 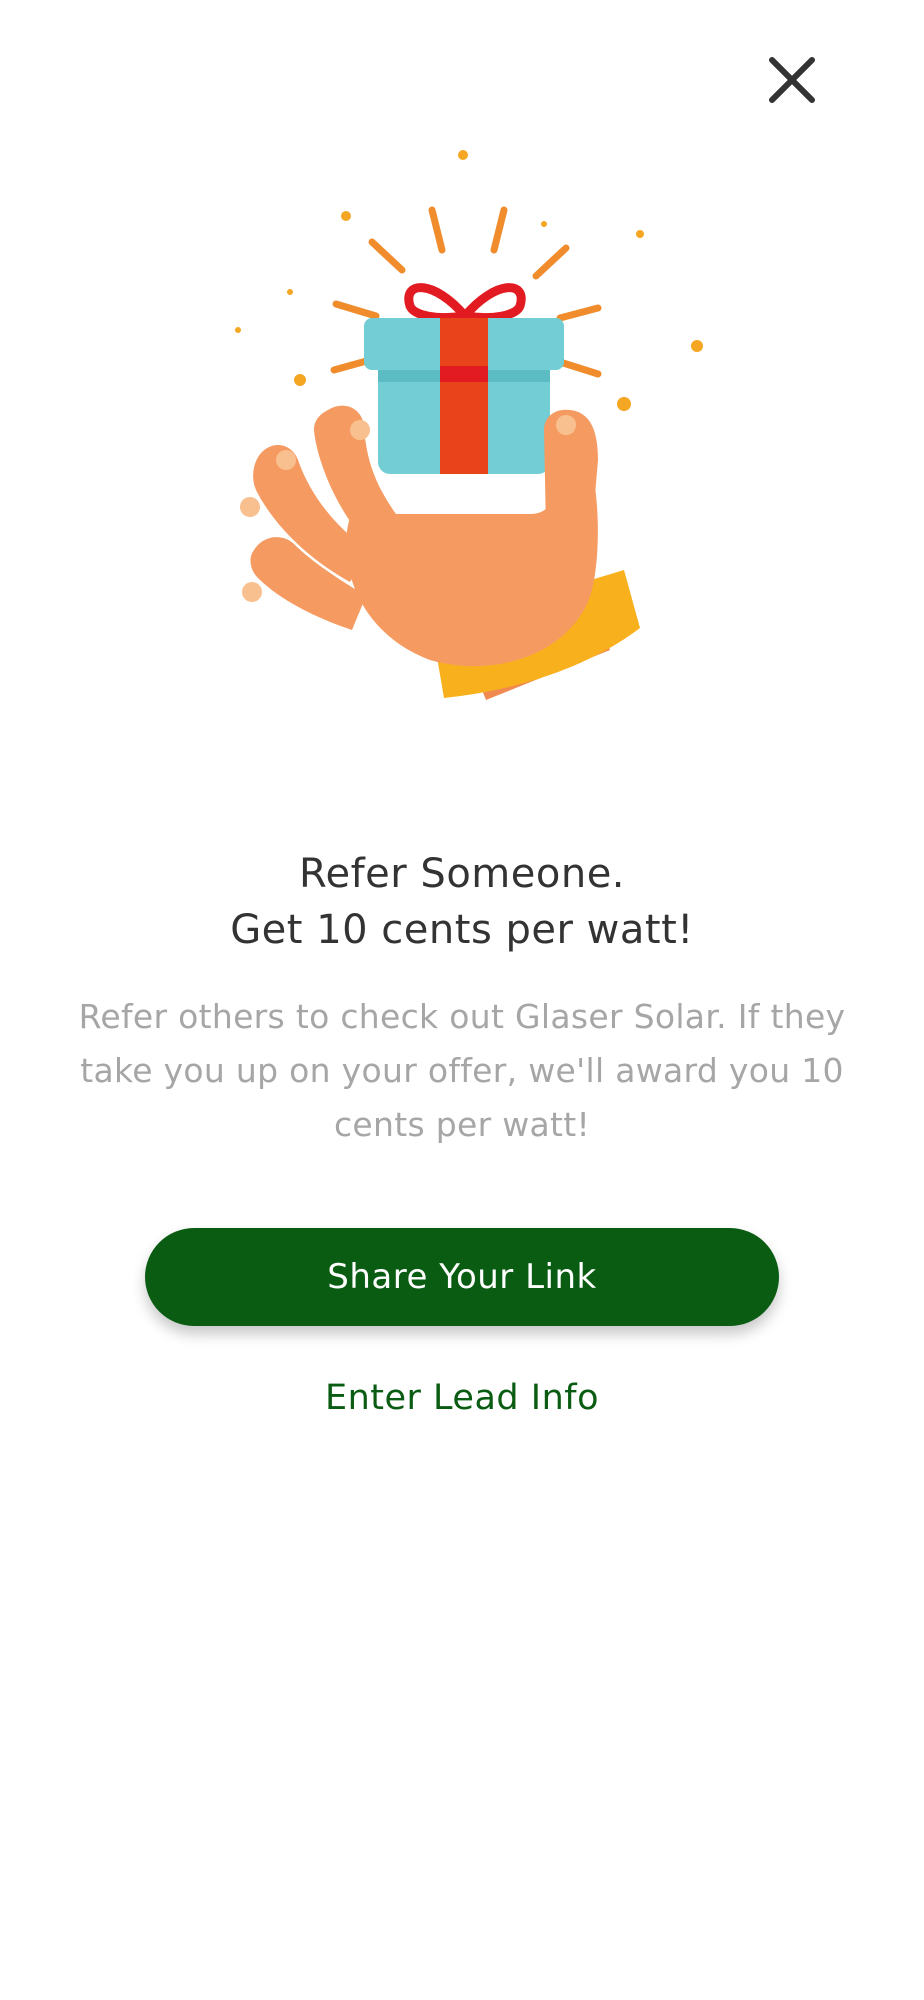 What do you see at coordinates (462, 902) in the screenshot?
I see `headline: Refer Someone. Get 10 cents per watt!` at bounding box center [462, 902].